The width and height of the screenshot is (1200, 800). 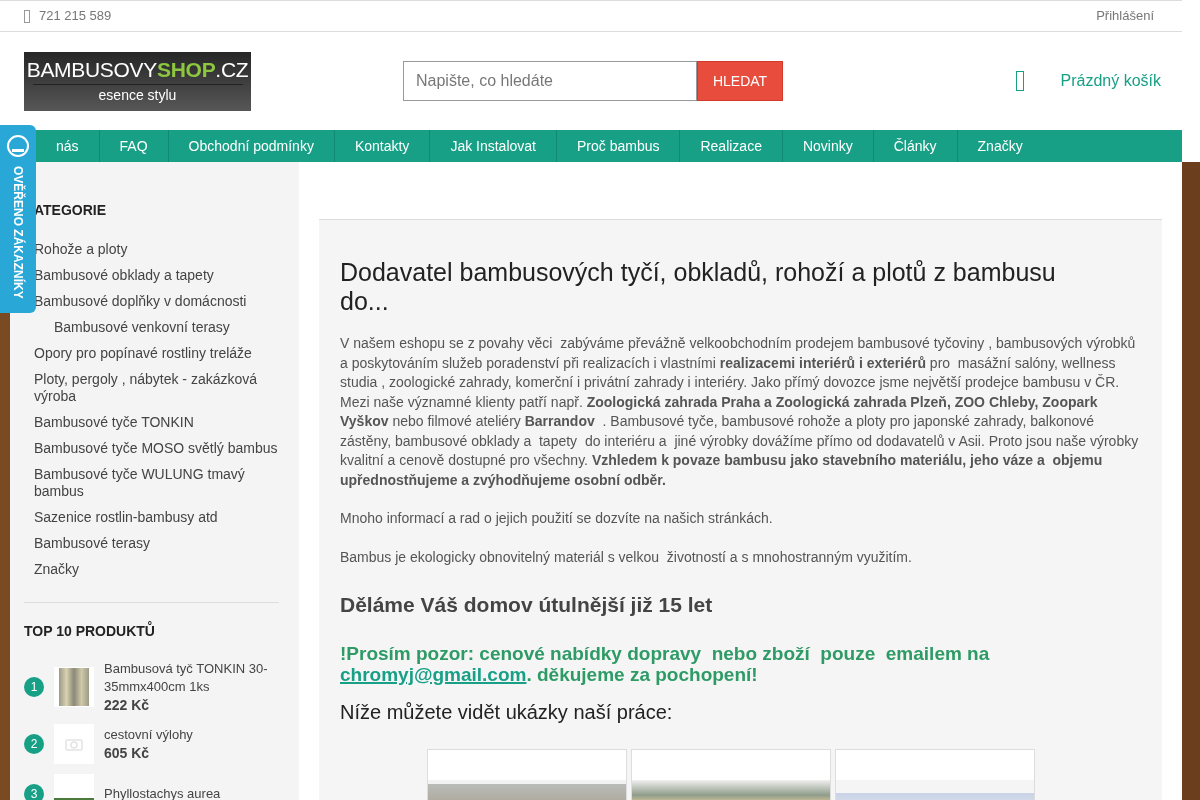 I want to click on body-paragraph: V našem eshopu se z povahy věci zabýváme převážně velkoobchodním prodejem bambusové tyčoviny , bambusových výrobků a poskytováním služeb poradenství při realizacích i vlastními realizacemi interiérů i exteriérů pro masážní salóny, wellness studia , zoologické zahrady, komerční i privátní zahrady i interiéry. Jako přímý dovozce jsme největší prodejce bambusu v ČR. Mezi naše významné klienty patří např. Zoologická zahrada Praha a Zoologická zahrada Plzeň, ZOO Chleby, Zoopark Vyškov nebo filmové ateliéry Barrandov . Bambusové tyče, bambusové rohože a ploty pro japonské zahrady, balkonové zástěny, bambusové obklady a tapety do interiéru a jiné výrobky dovážíme přímo od dodavatelů v Asii. Proto jsou naše výrobky kvalitní a cenově dostupné pro všechny. Vzhledem k povaze bambusu jako stavebního materiálu, jeho váze a objemu upřednostňujeme a zvýhodňujeme osobní odběr., so click(x=740, y=412).